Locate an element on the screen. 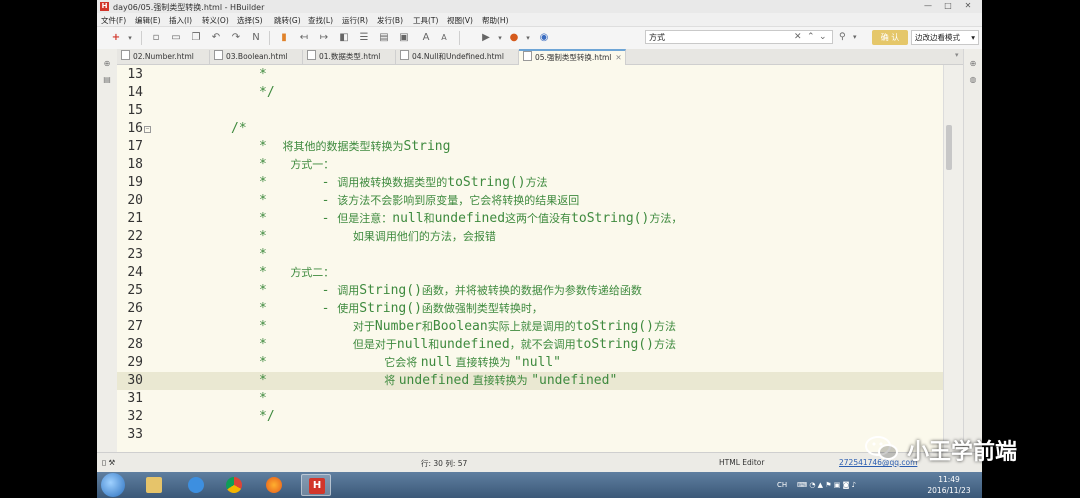  editor-scrollbar is located at coordinates (953, 258).